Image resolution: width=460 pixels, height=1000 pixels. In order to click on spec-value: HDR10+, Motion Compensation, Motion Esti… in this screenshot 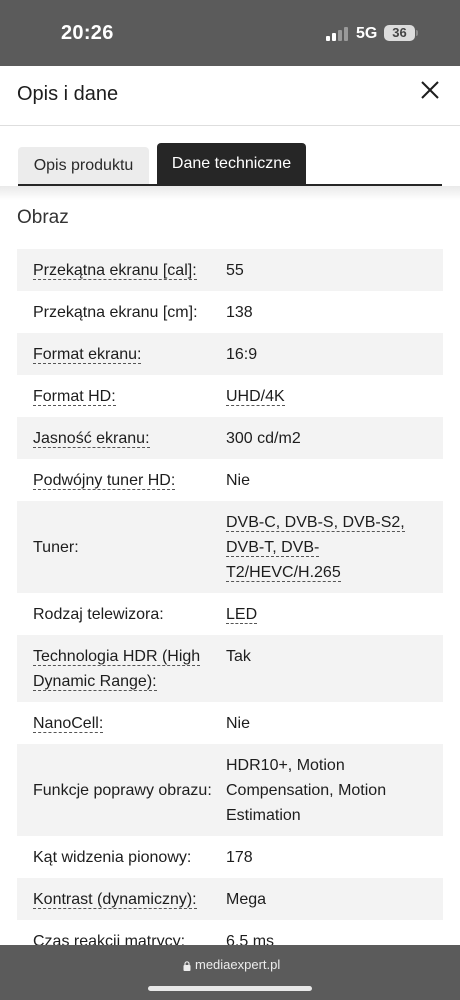, I will do `click(306, 790)`.